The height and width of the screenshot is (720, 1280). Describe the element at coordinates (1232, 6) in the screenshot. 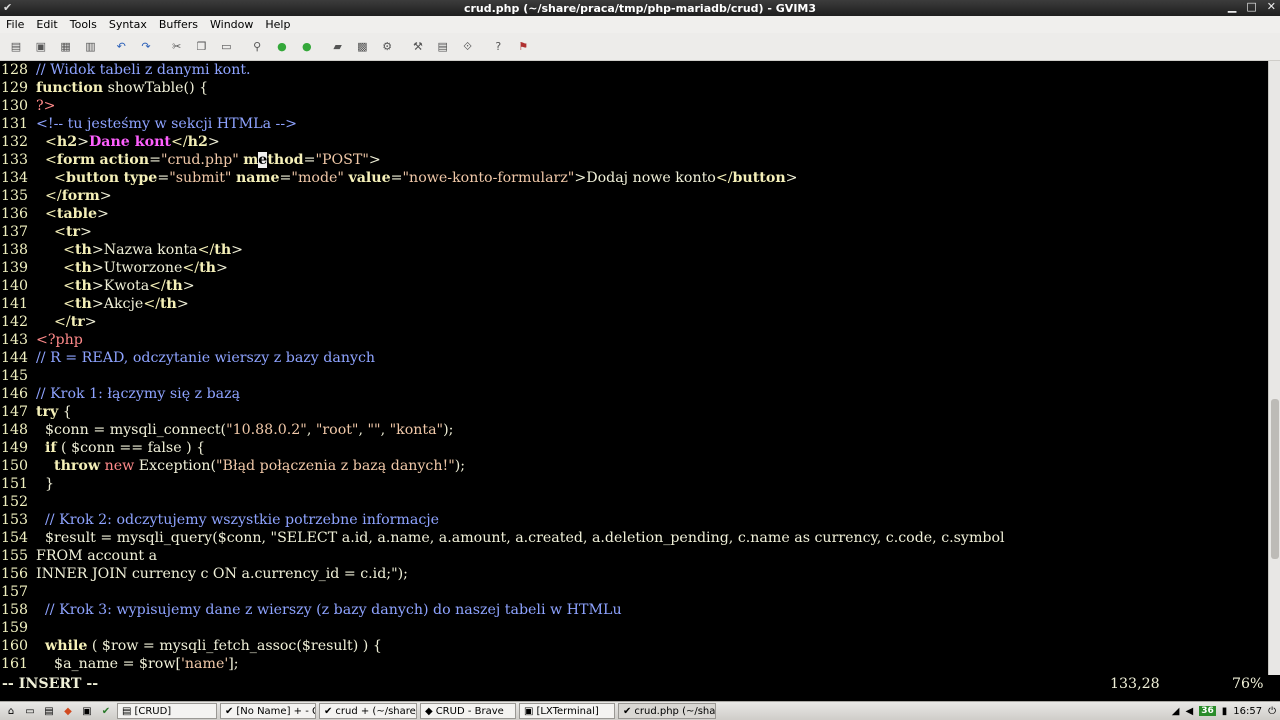

I see `minimize-icon: ▁` at that location.